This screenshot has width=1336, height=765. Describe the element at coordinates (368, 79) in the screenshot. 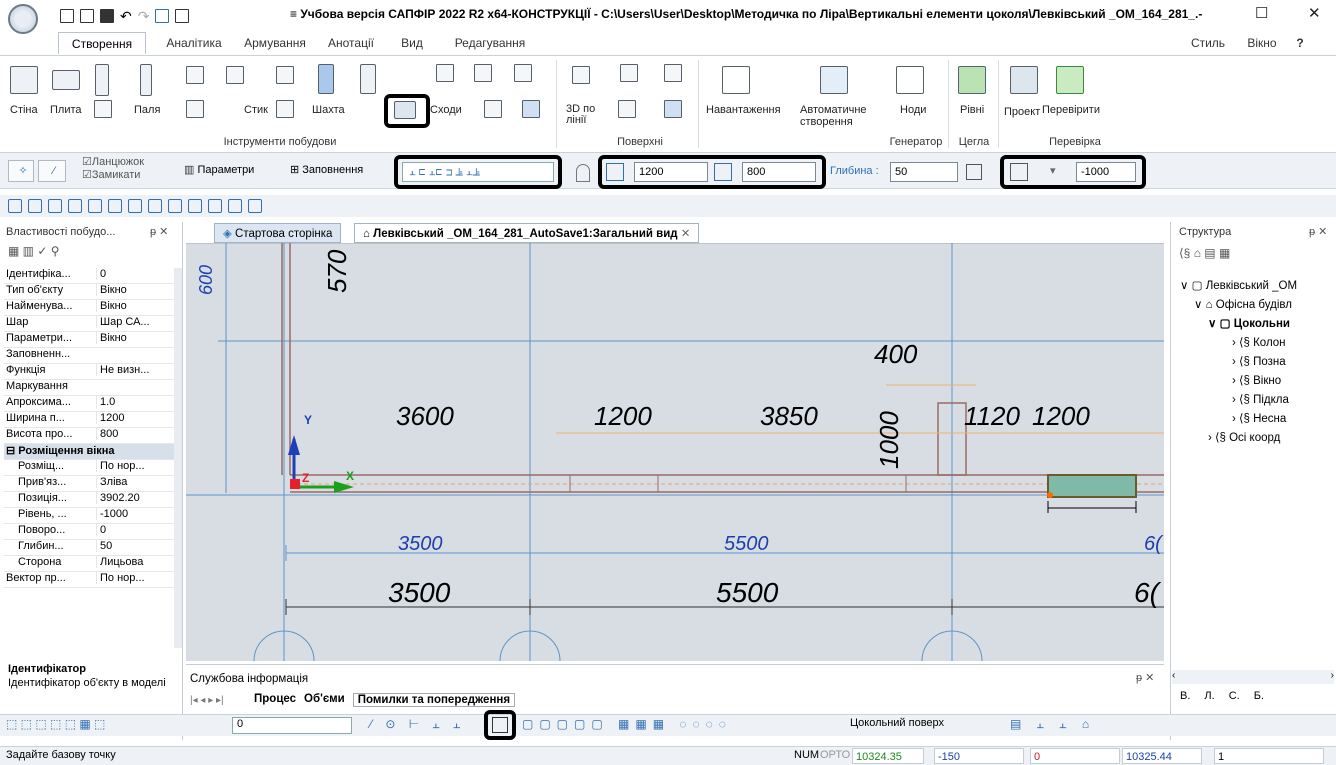

I see `door-icon` at that location.